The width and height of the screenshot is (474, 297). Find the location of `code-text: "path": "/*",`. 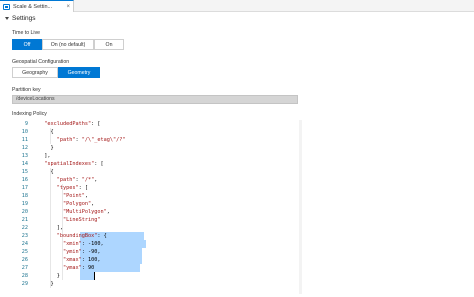

code-text: "path": "/*", is located at coordinates (77, 180).